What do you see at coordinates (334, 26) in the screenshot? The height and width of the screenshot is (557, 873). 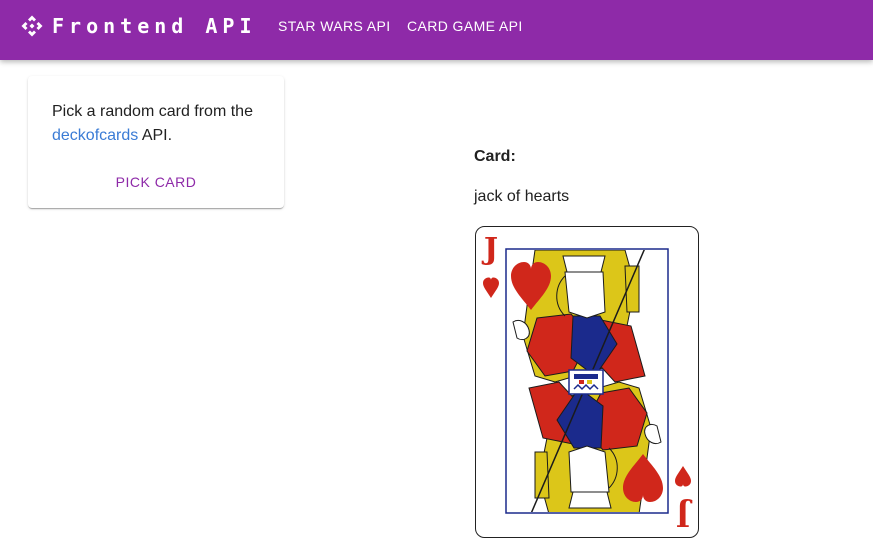 I see `nav-star-wars-api: STAR WARS API` at bounding box center [334, 26].